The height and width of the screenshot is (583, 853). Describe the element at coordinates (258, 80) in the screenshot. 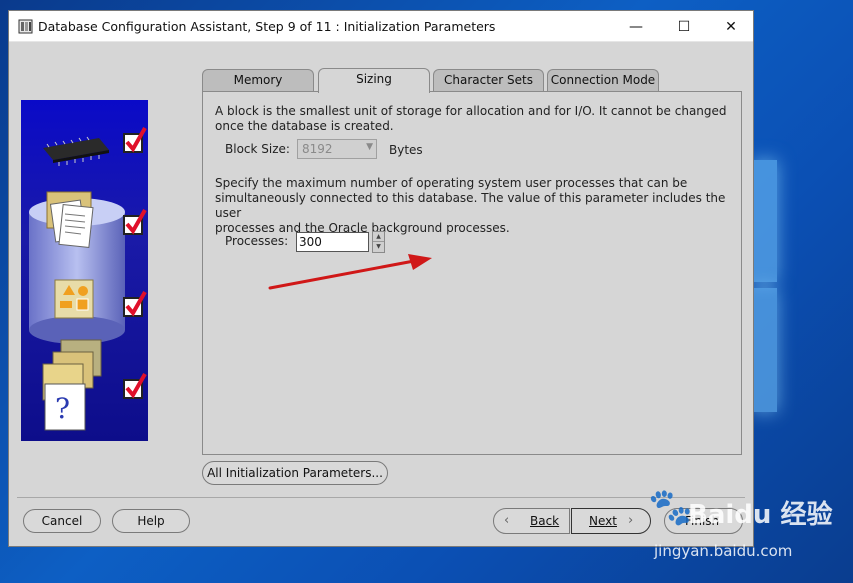

I see `tab-memory: Memory` at that location.